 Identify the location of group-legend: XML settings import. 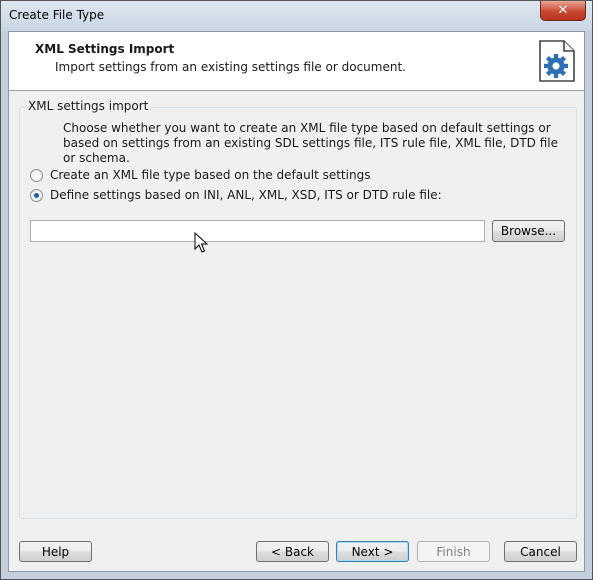
(88, 106).